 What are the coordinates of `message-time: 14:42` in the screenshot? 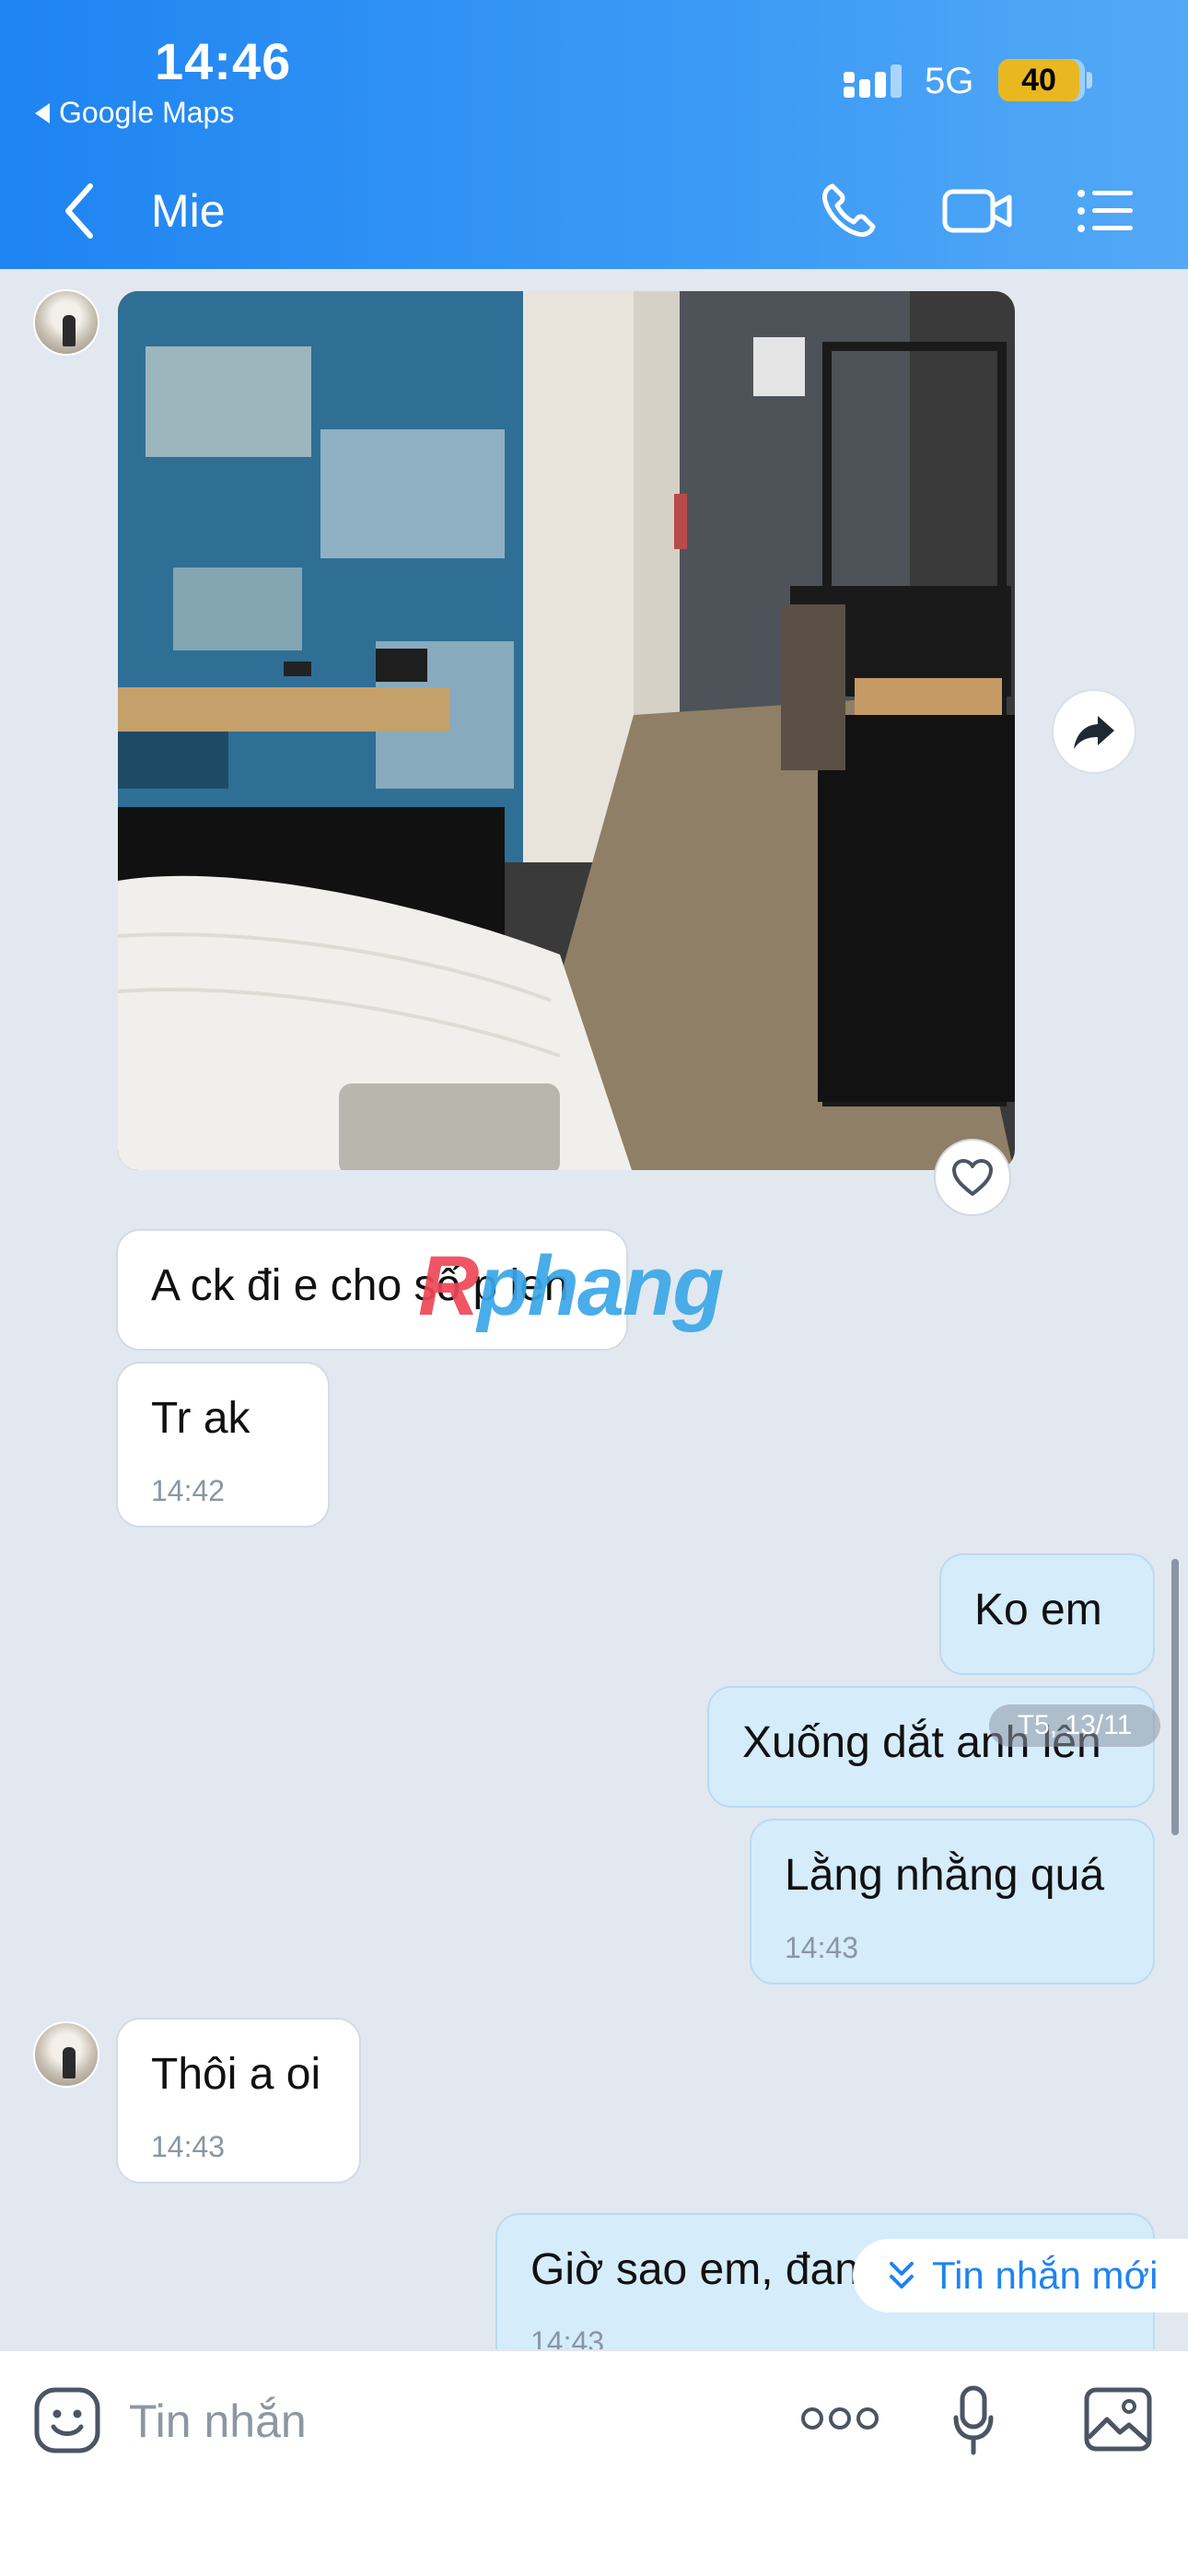 It's located at (189, 1490).